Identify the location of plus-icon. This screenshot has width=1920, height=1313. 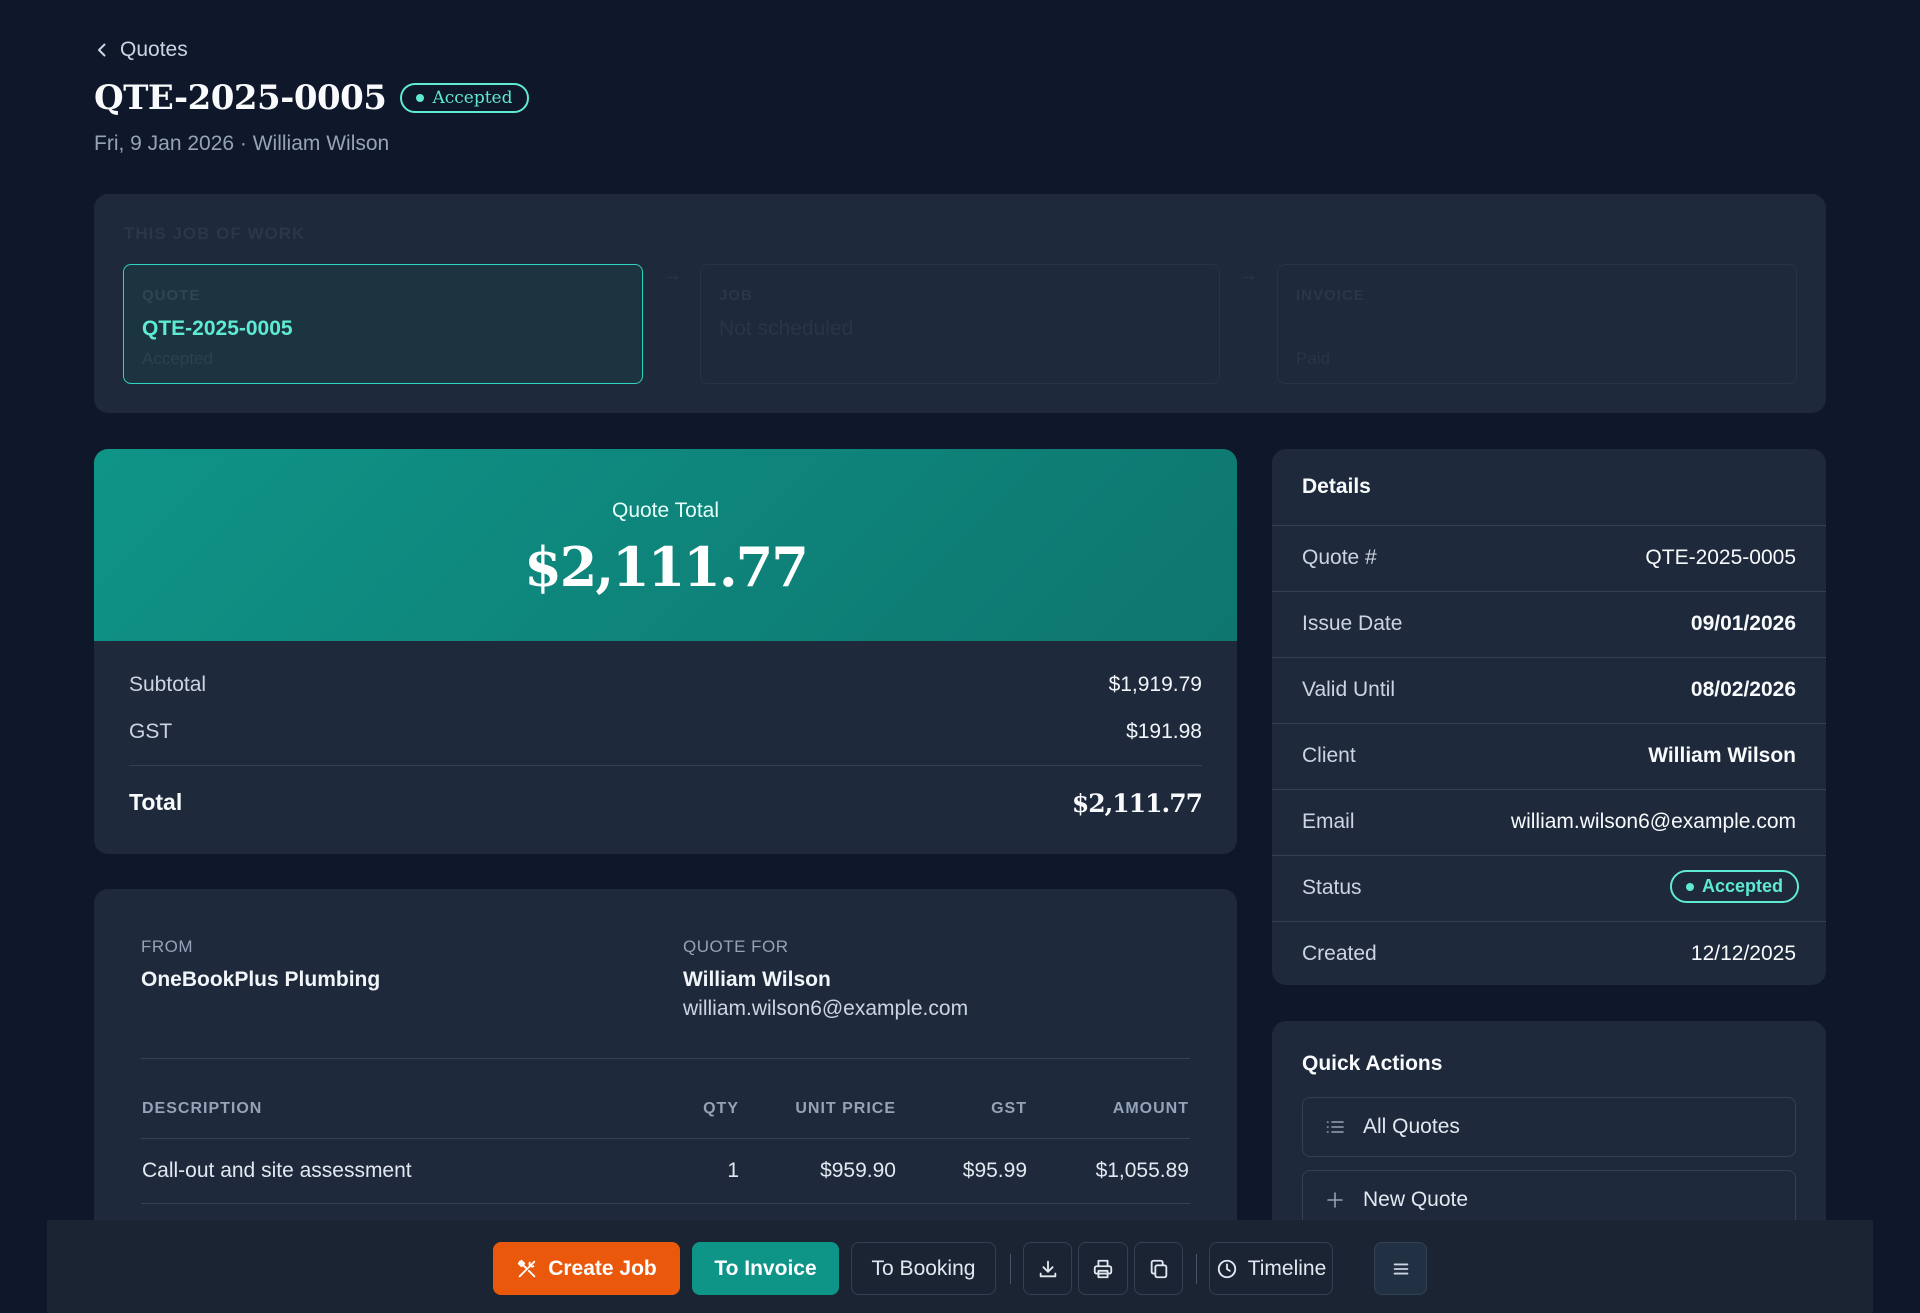
(1335, 1200).